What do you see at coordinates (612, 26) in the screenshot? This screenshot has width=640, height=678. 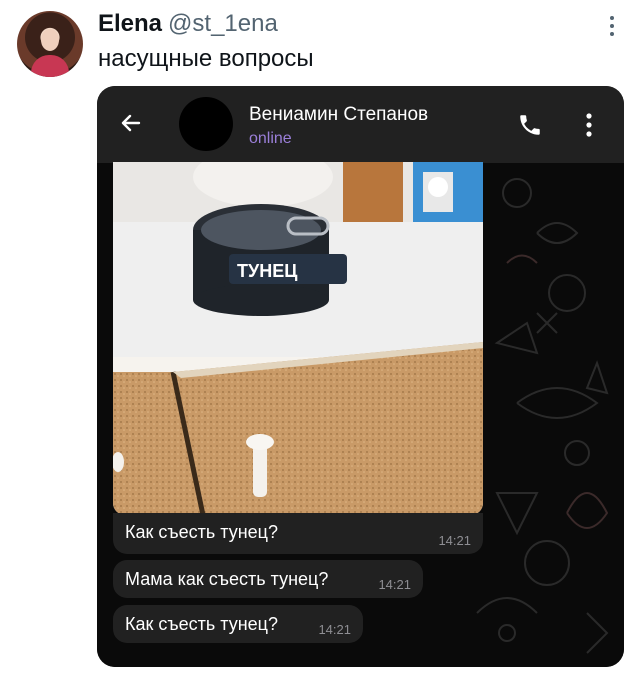 I see `more-icon` at bounding box center [612, 26].